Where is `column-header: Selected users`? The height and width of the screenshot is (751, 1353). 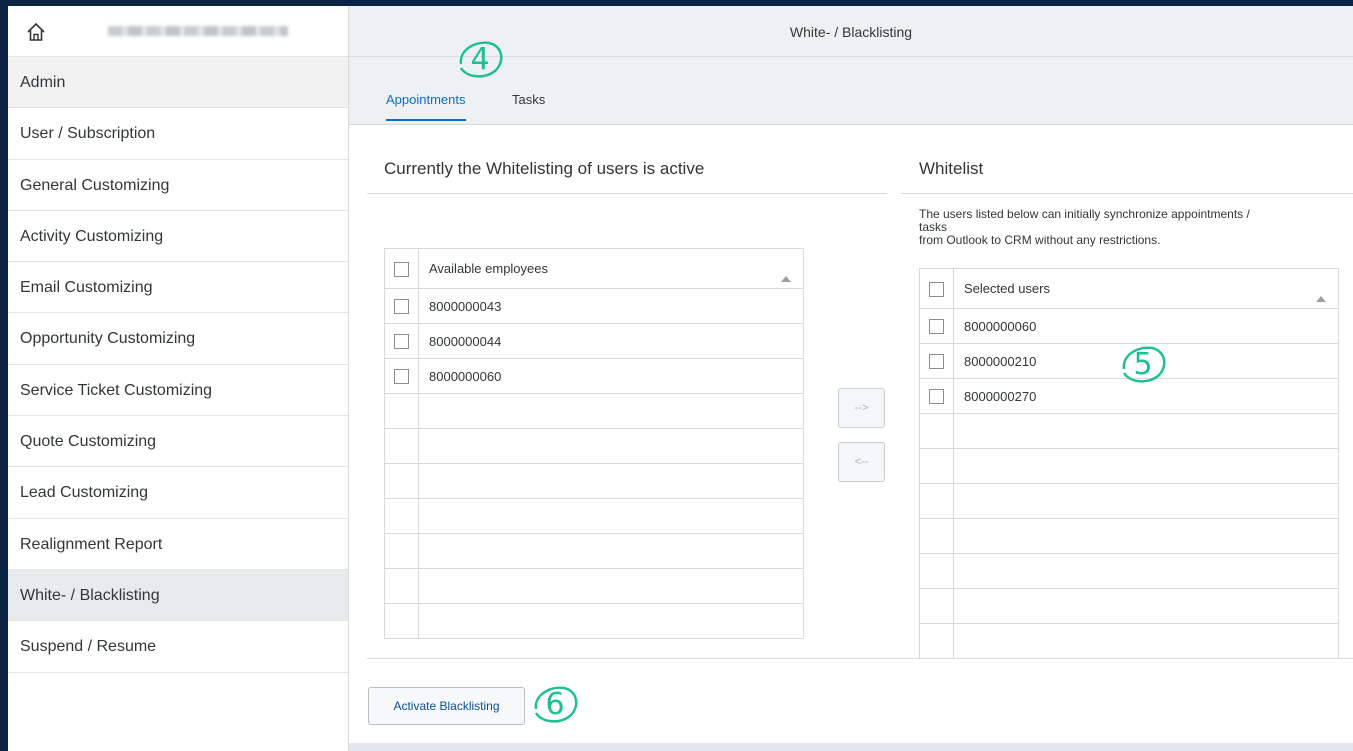 column-header: Selected users is located at coordinates (1146, 288).